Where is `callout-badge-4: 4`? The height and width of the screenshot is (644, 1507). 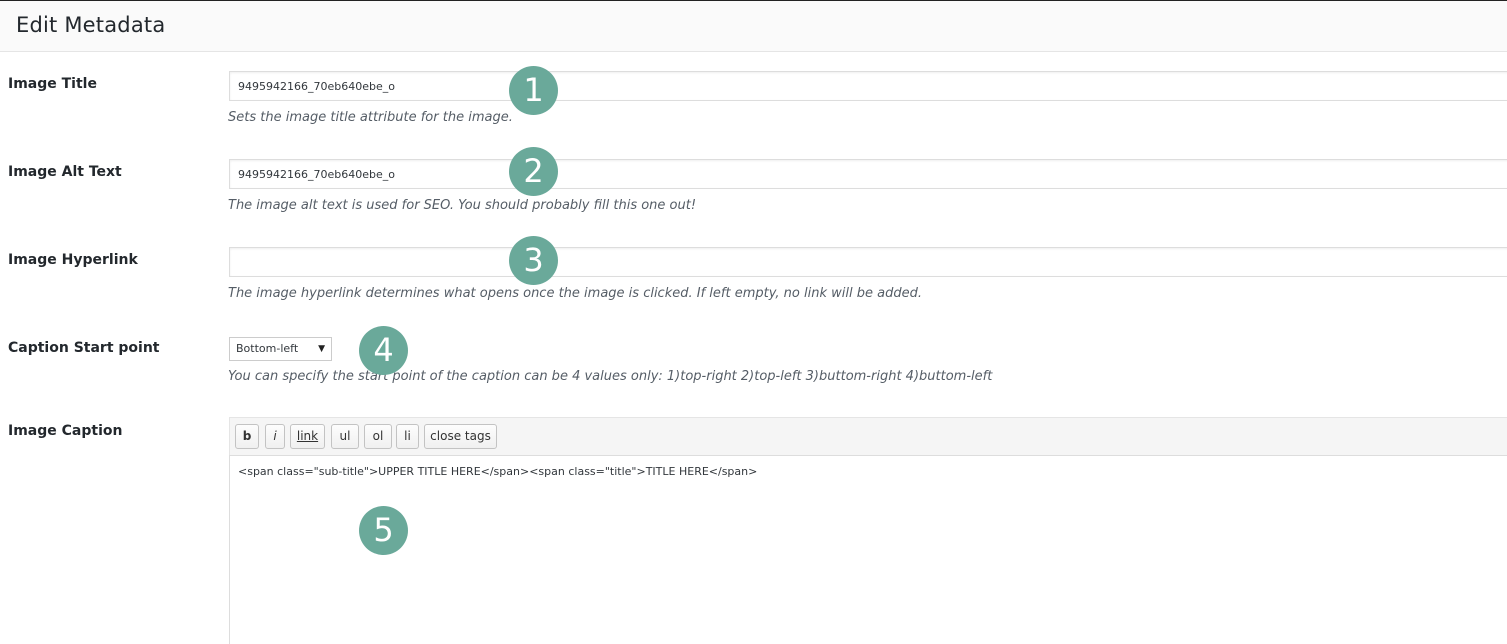 callout-badge-4: 4 is located at coordinates (383, 350).